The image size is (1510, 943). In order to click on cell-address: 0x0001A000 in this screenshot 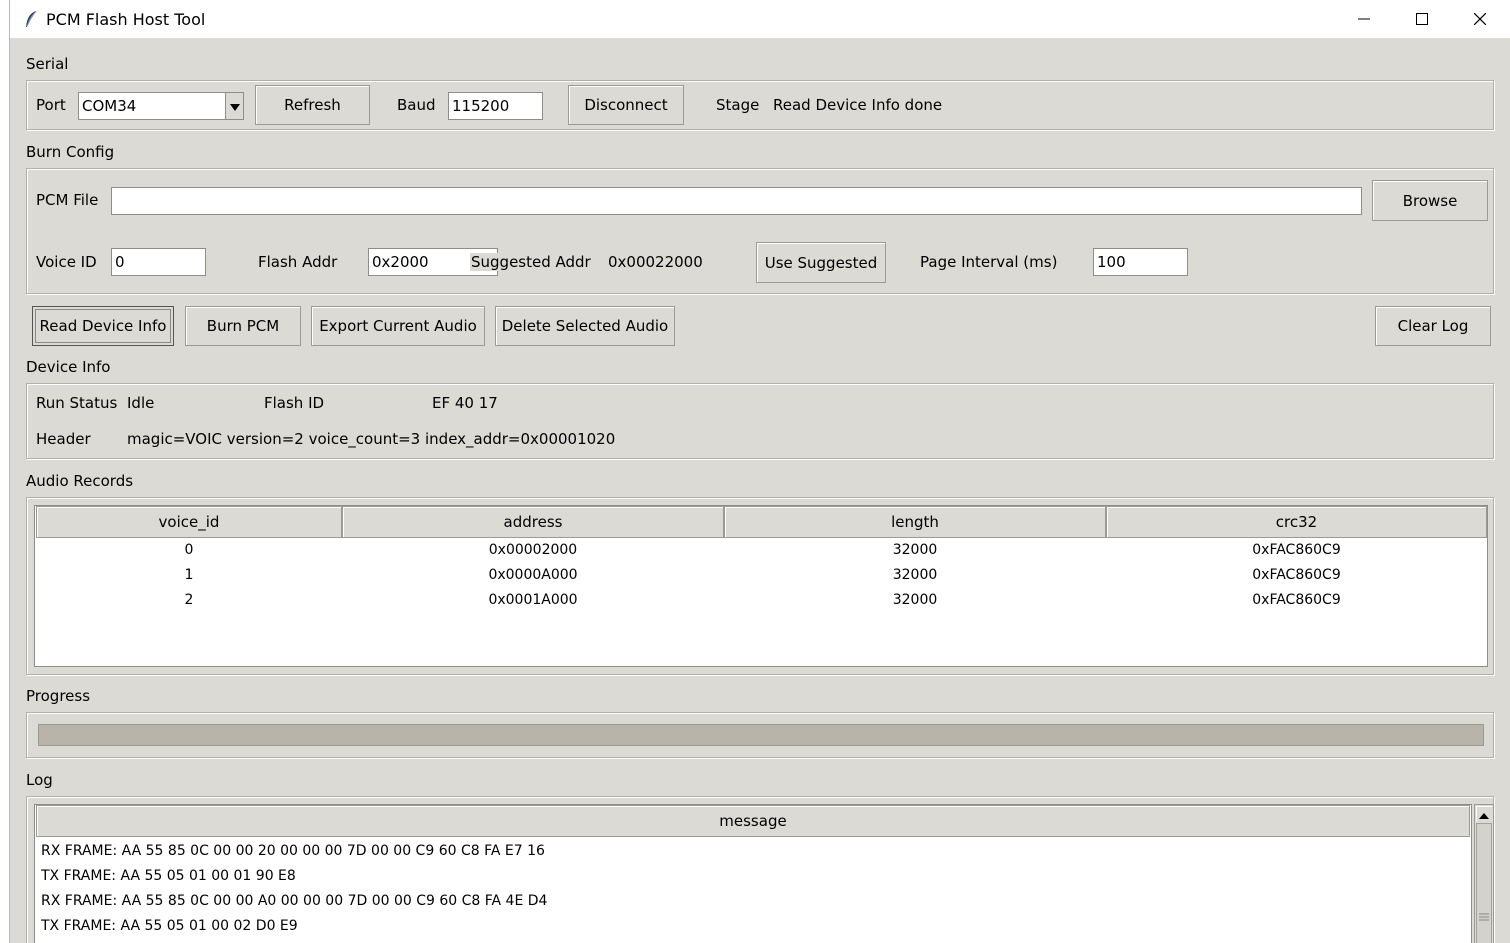, I will do `click(533, 600)`.